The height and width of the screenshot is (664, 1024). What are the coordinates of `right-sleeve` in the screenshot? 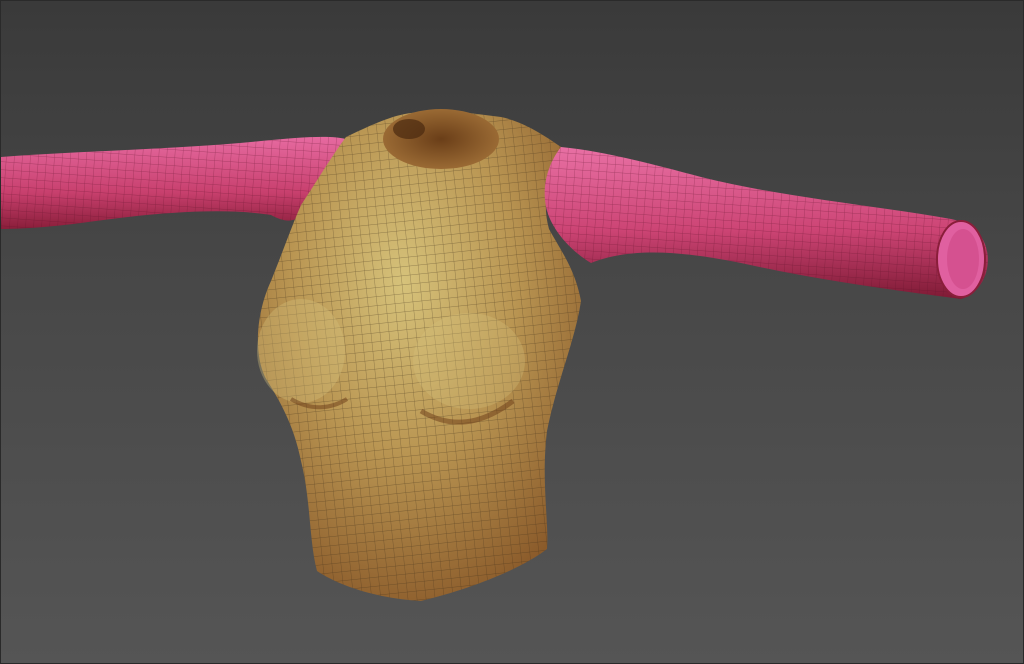 It's located at (766, 223).